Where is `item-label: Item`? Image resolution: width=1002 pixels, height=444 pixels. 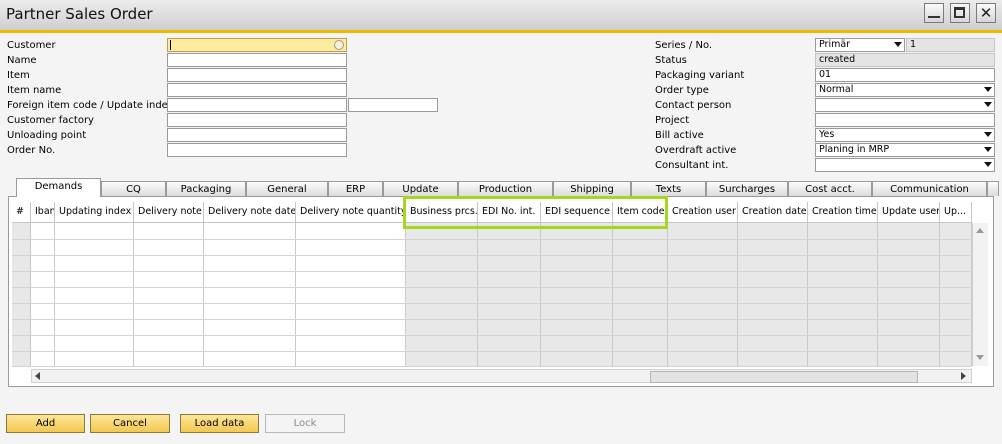 item-label: Item is located at coordinates (18, 75).